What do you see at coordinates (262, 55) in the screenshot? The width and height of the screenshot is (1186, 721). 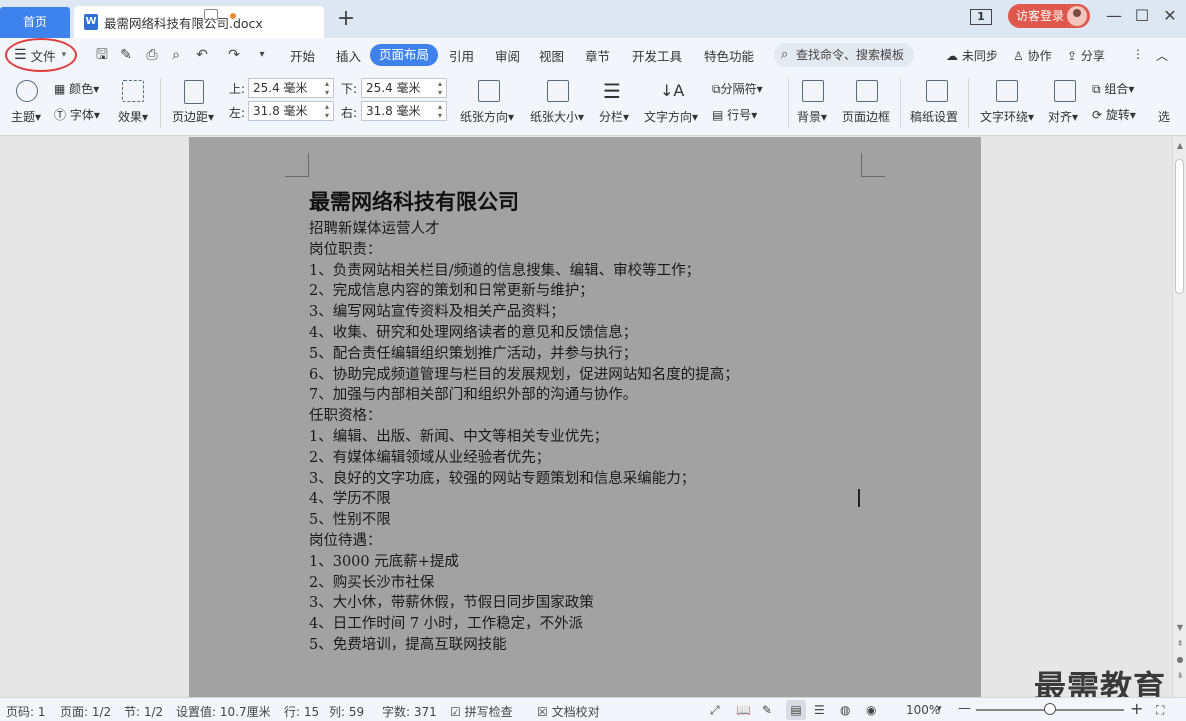 I see `customize-dropdown-icon: ▾` at bounding box center [262, 55].